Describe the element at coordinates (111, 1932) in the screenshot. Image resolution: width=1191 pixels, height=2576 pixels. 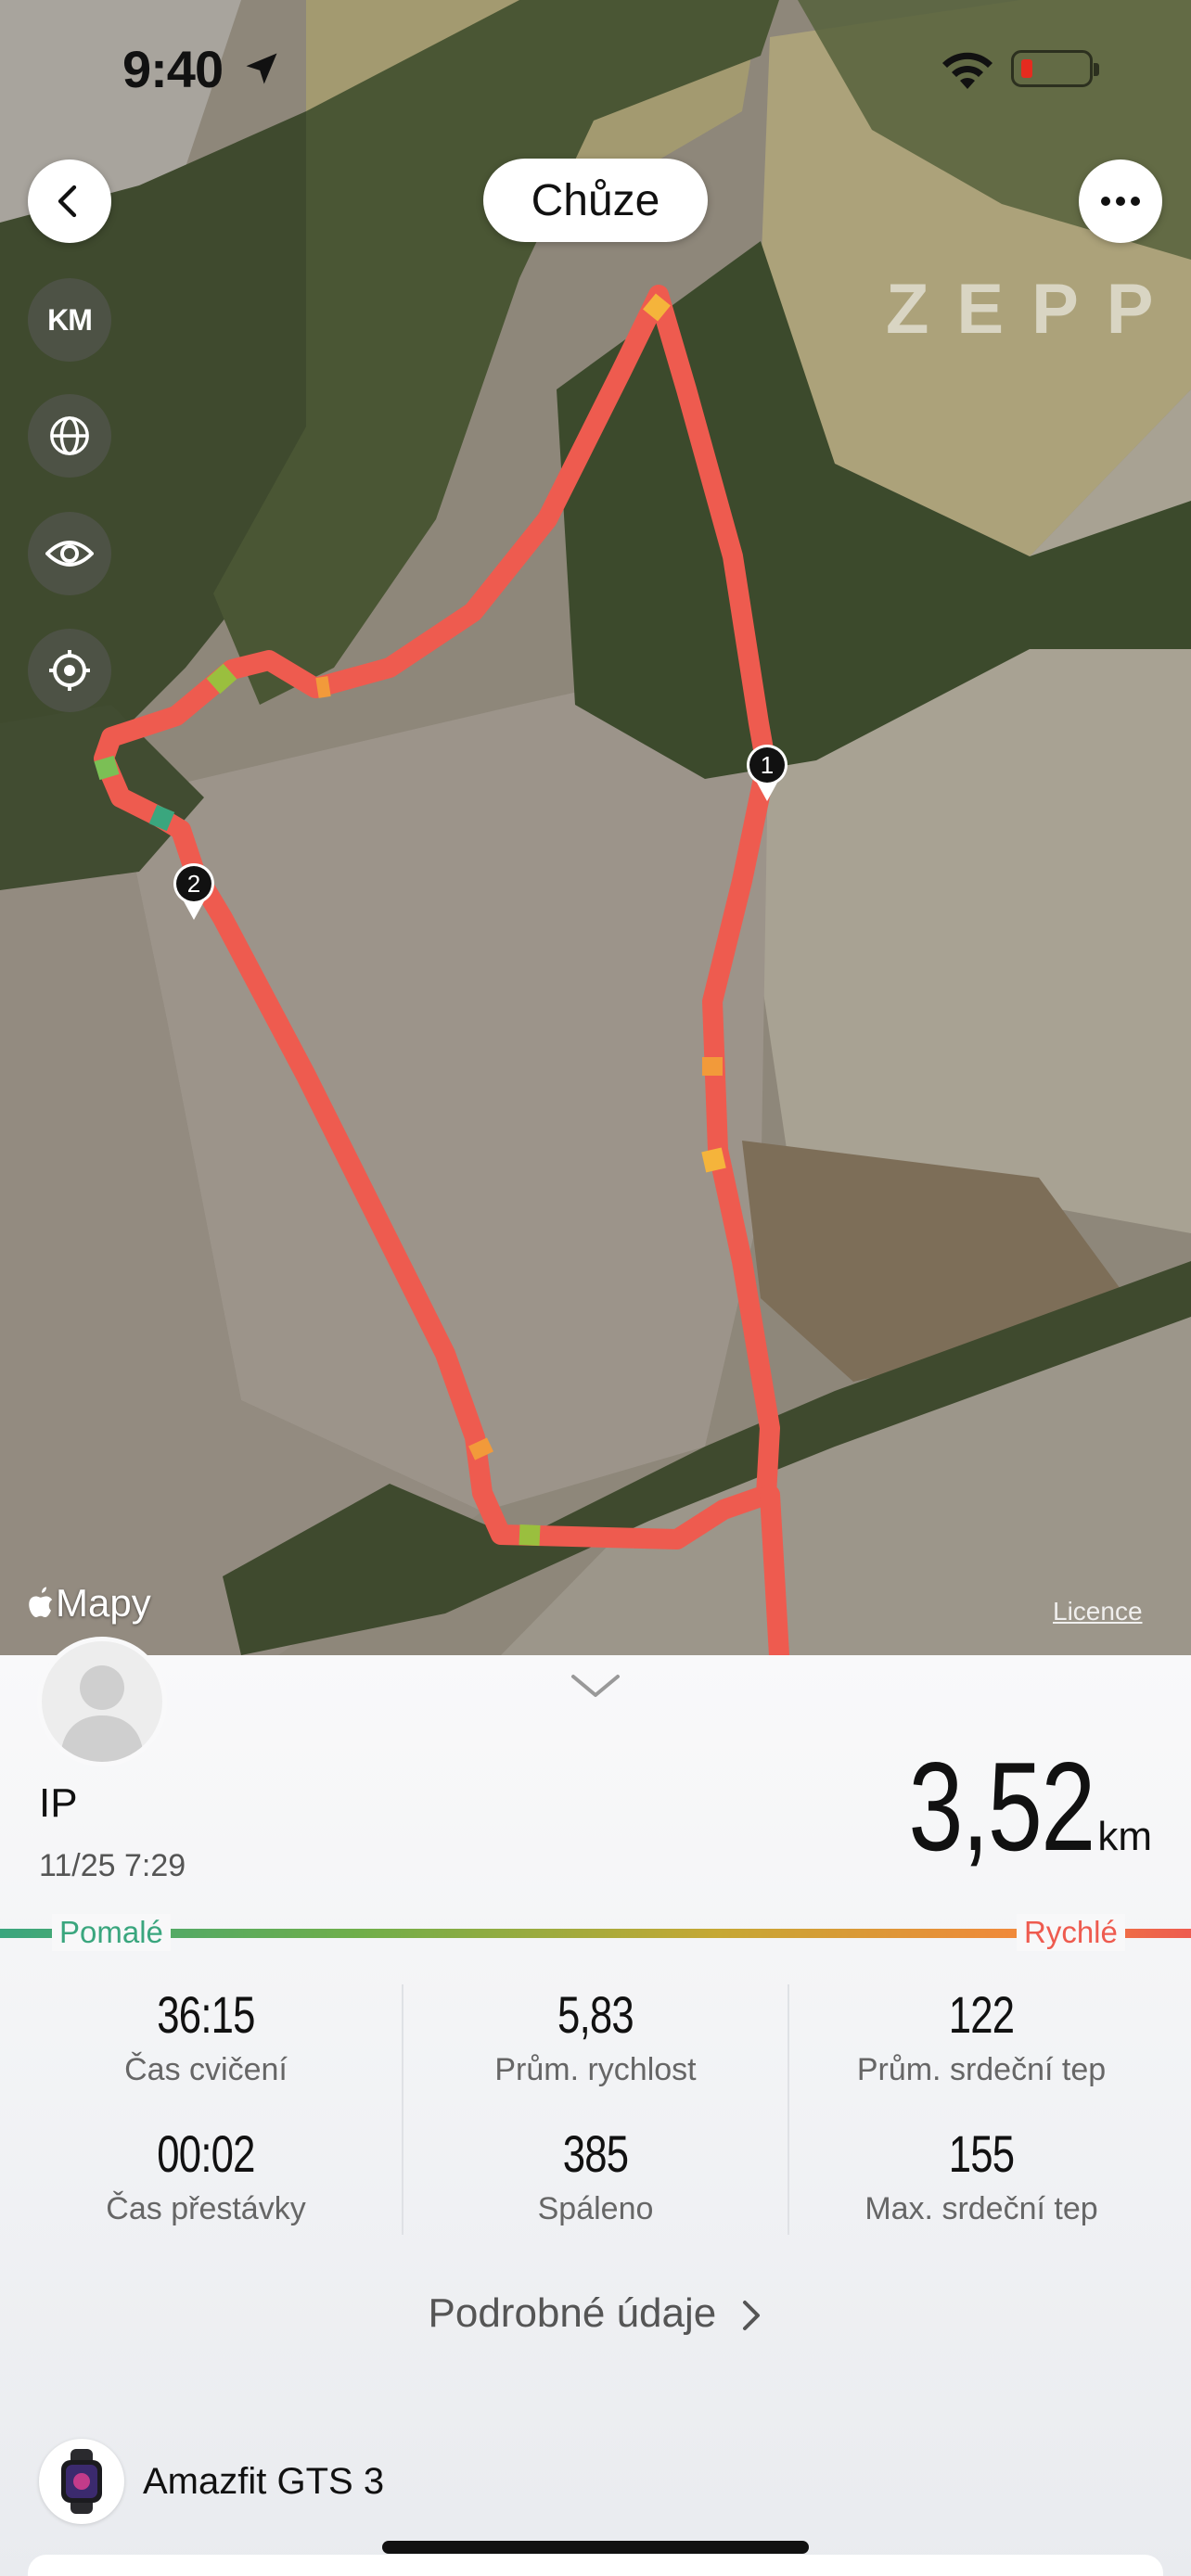
I see `pace-slow-label: Pomalé` at that location.